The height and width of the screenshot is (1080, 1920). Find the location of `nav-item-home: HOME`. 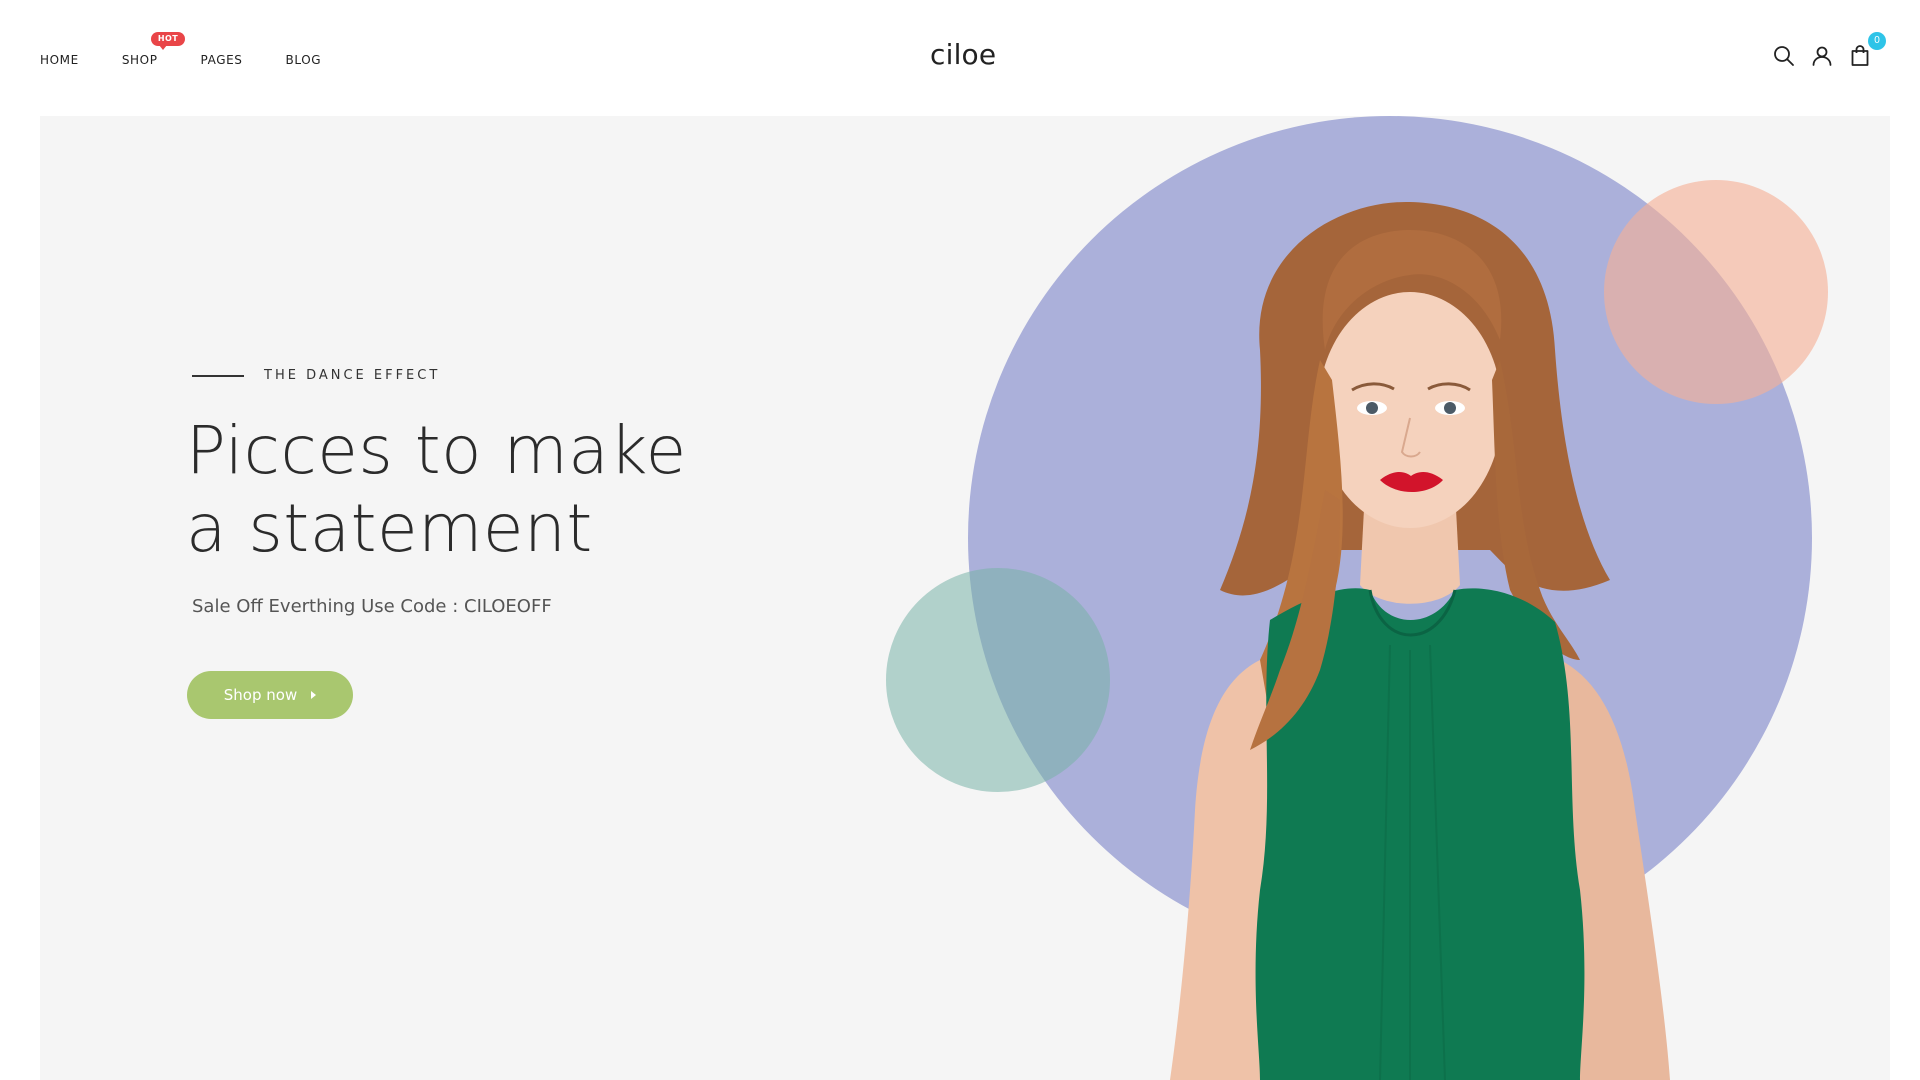

nav-item-home: HOME is located at coordinates (59, 60).